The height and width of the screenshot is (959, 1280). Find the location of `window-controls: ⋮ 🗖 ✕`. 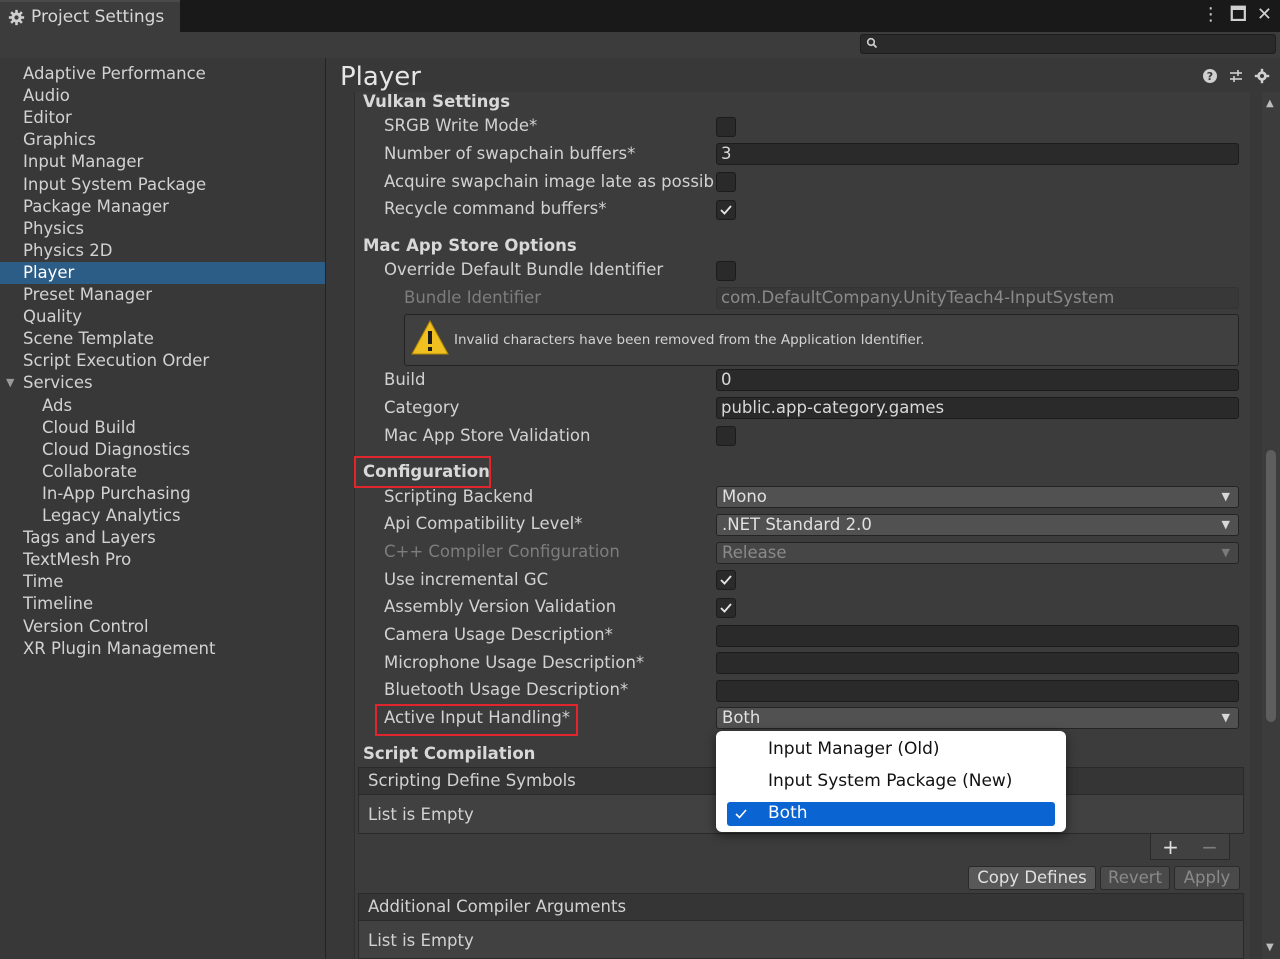

window-controls: ⋮ 🗖 ✕ is located at coordinates (1237, 15).